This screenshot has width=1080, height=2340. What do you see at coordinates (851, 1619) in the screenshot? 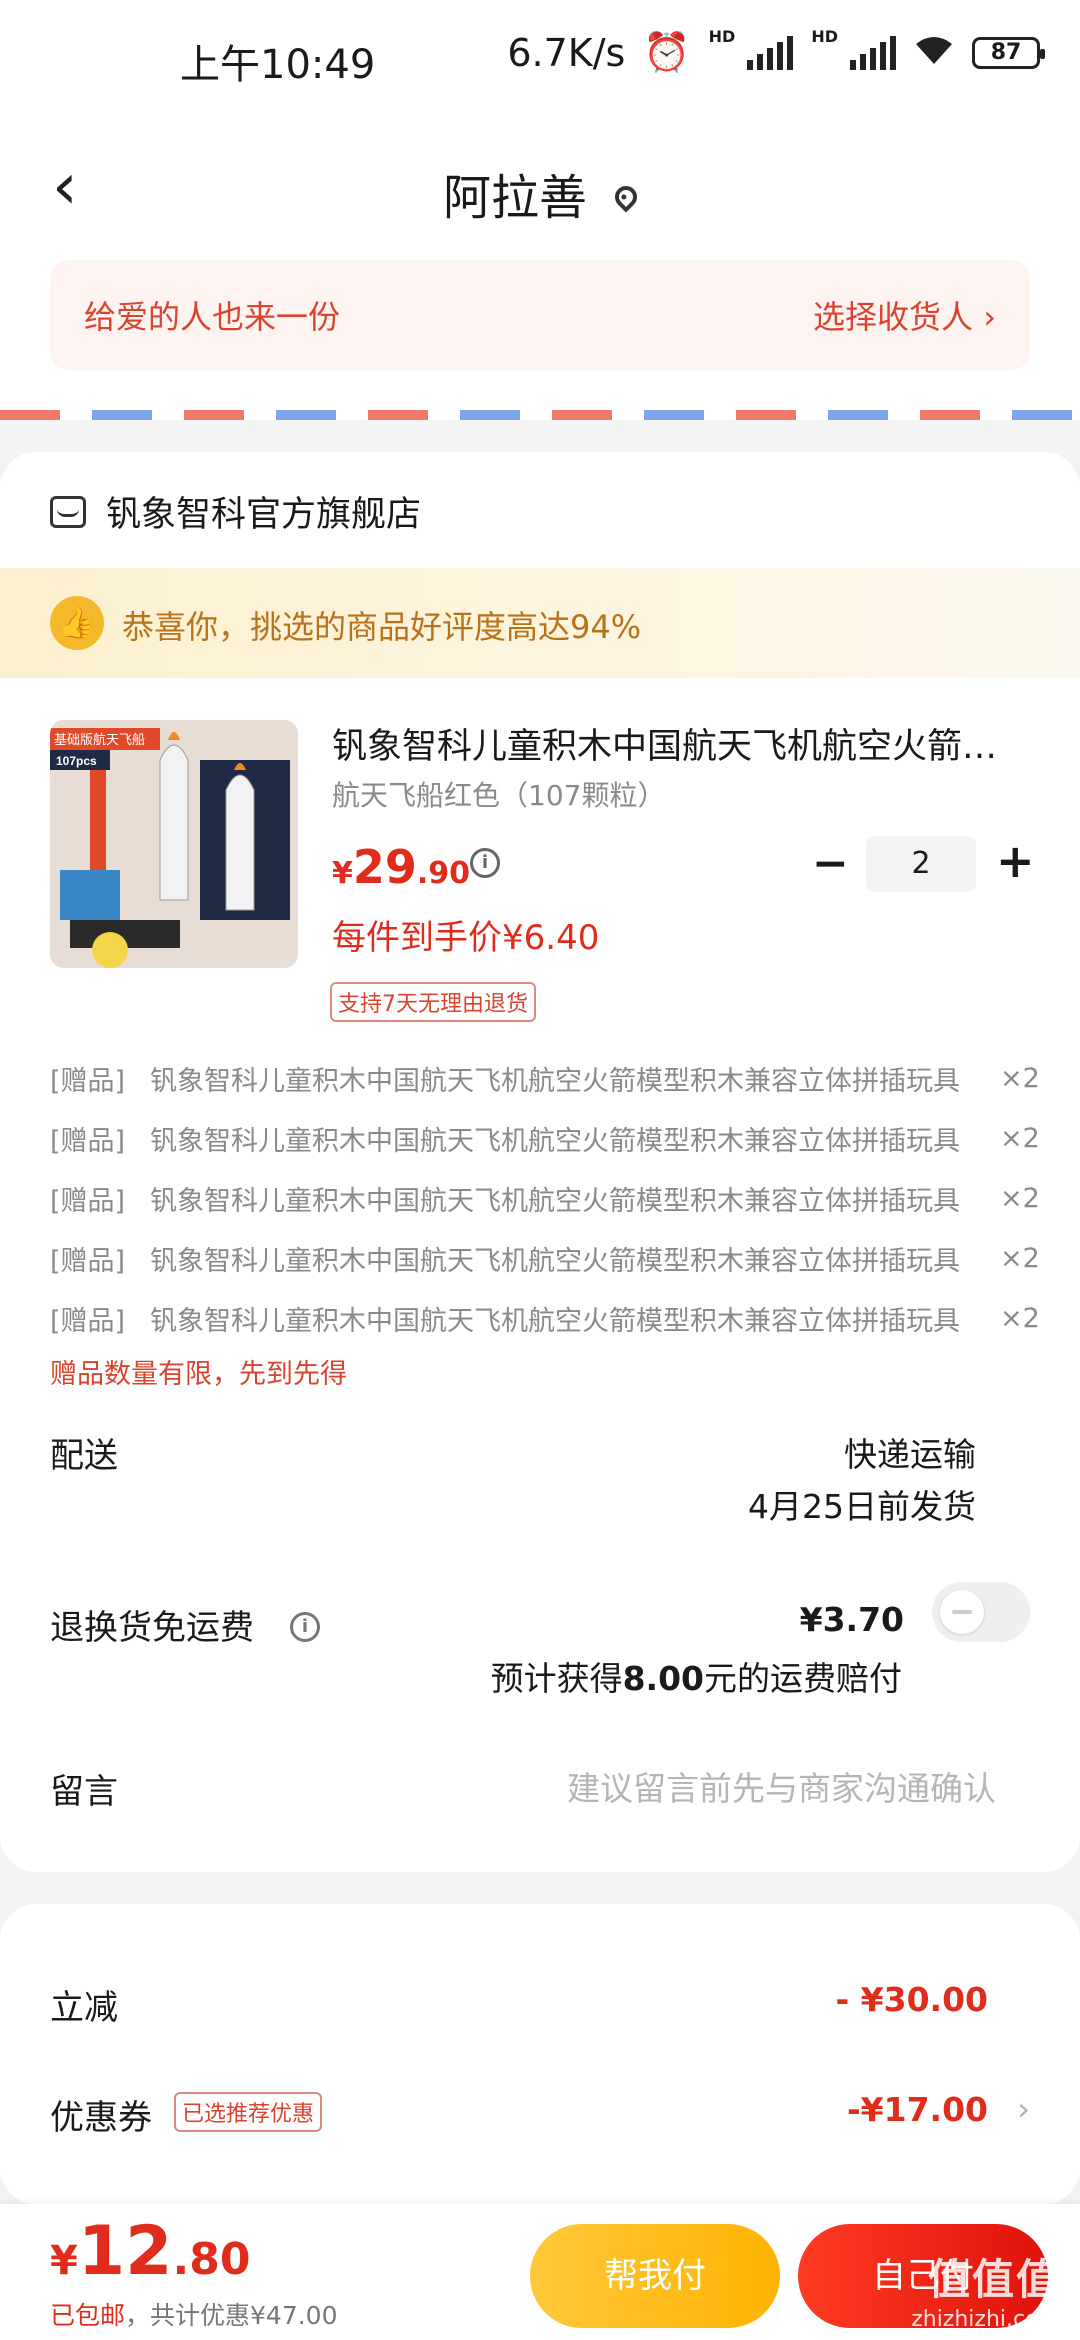
I see `return-insurance-price: ¥3.70` at bounding box center [851, 1619].